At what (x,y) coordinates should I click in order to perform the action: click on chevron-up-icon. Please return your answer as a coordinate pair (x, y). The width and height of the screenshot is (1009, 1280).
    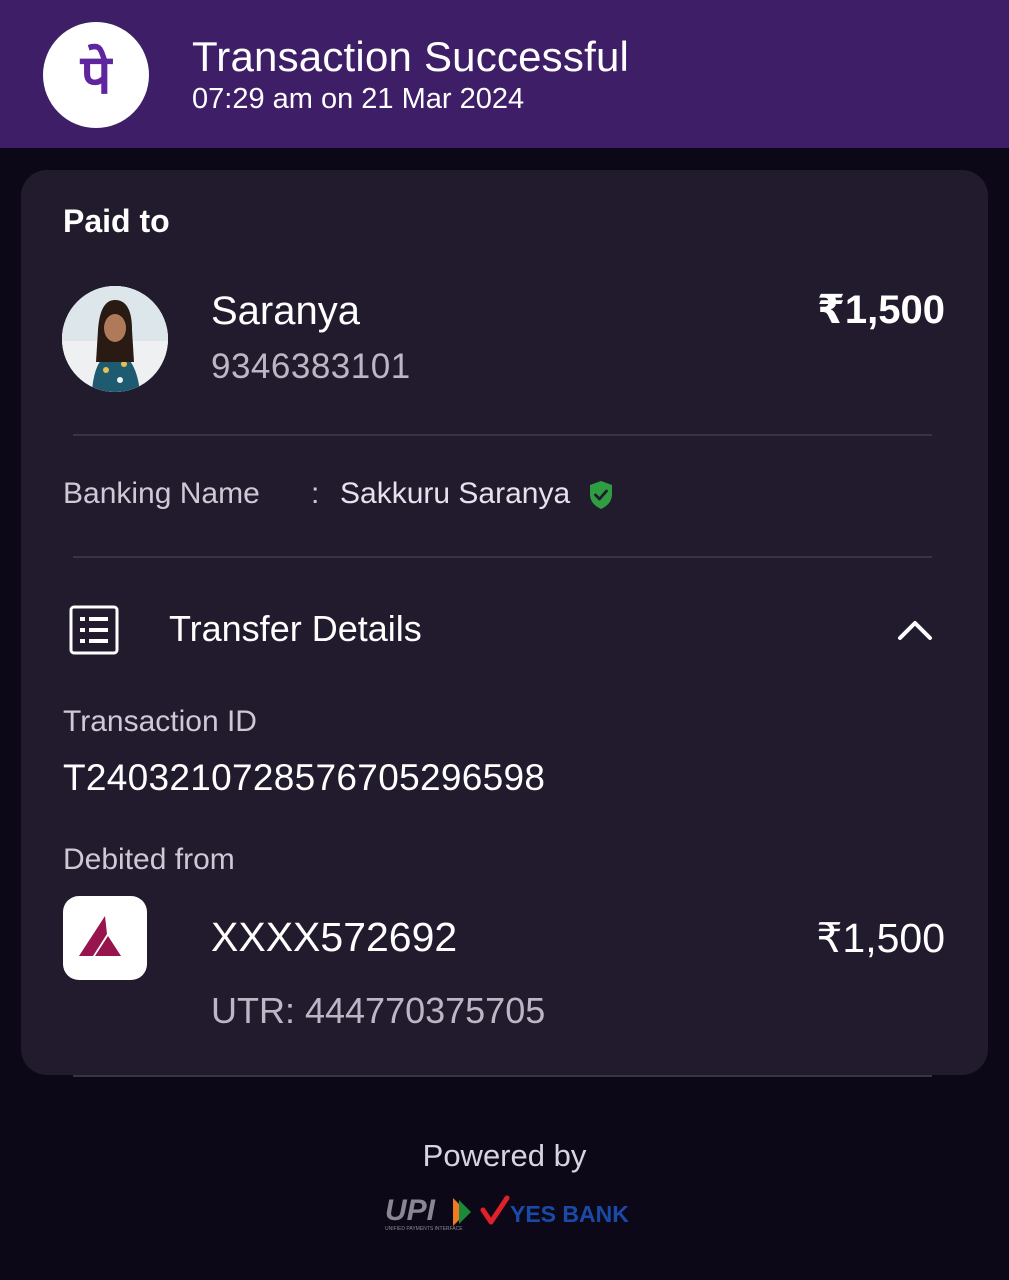
    Looking at the image, I should click on (915, 629).